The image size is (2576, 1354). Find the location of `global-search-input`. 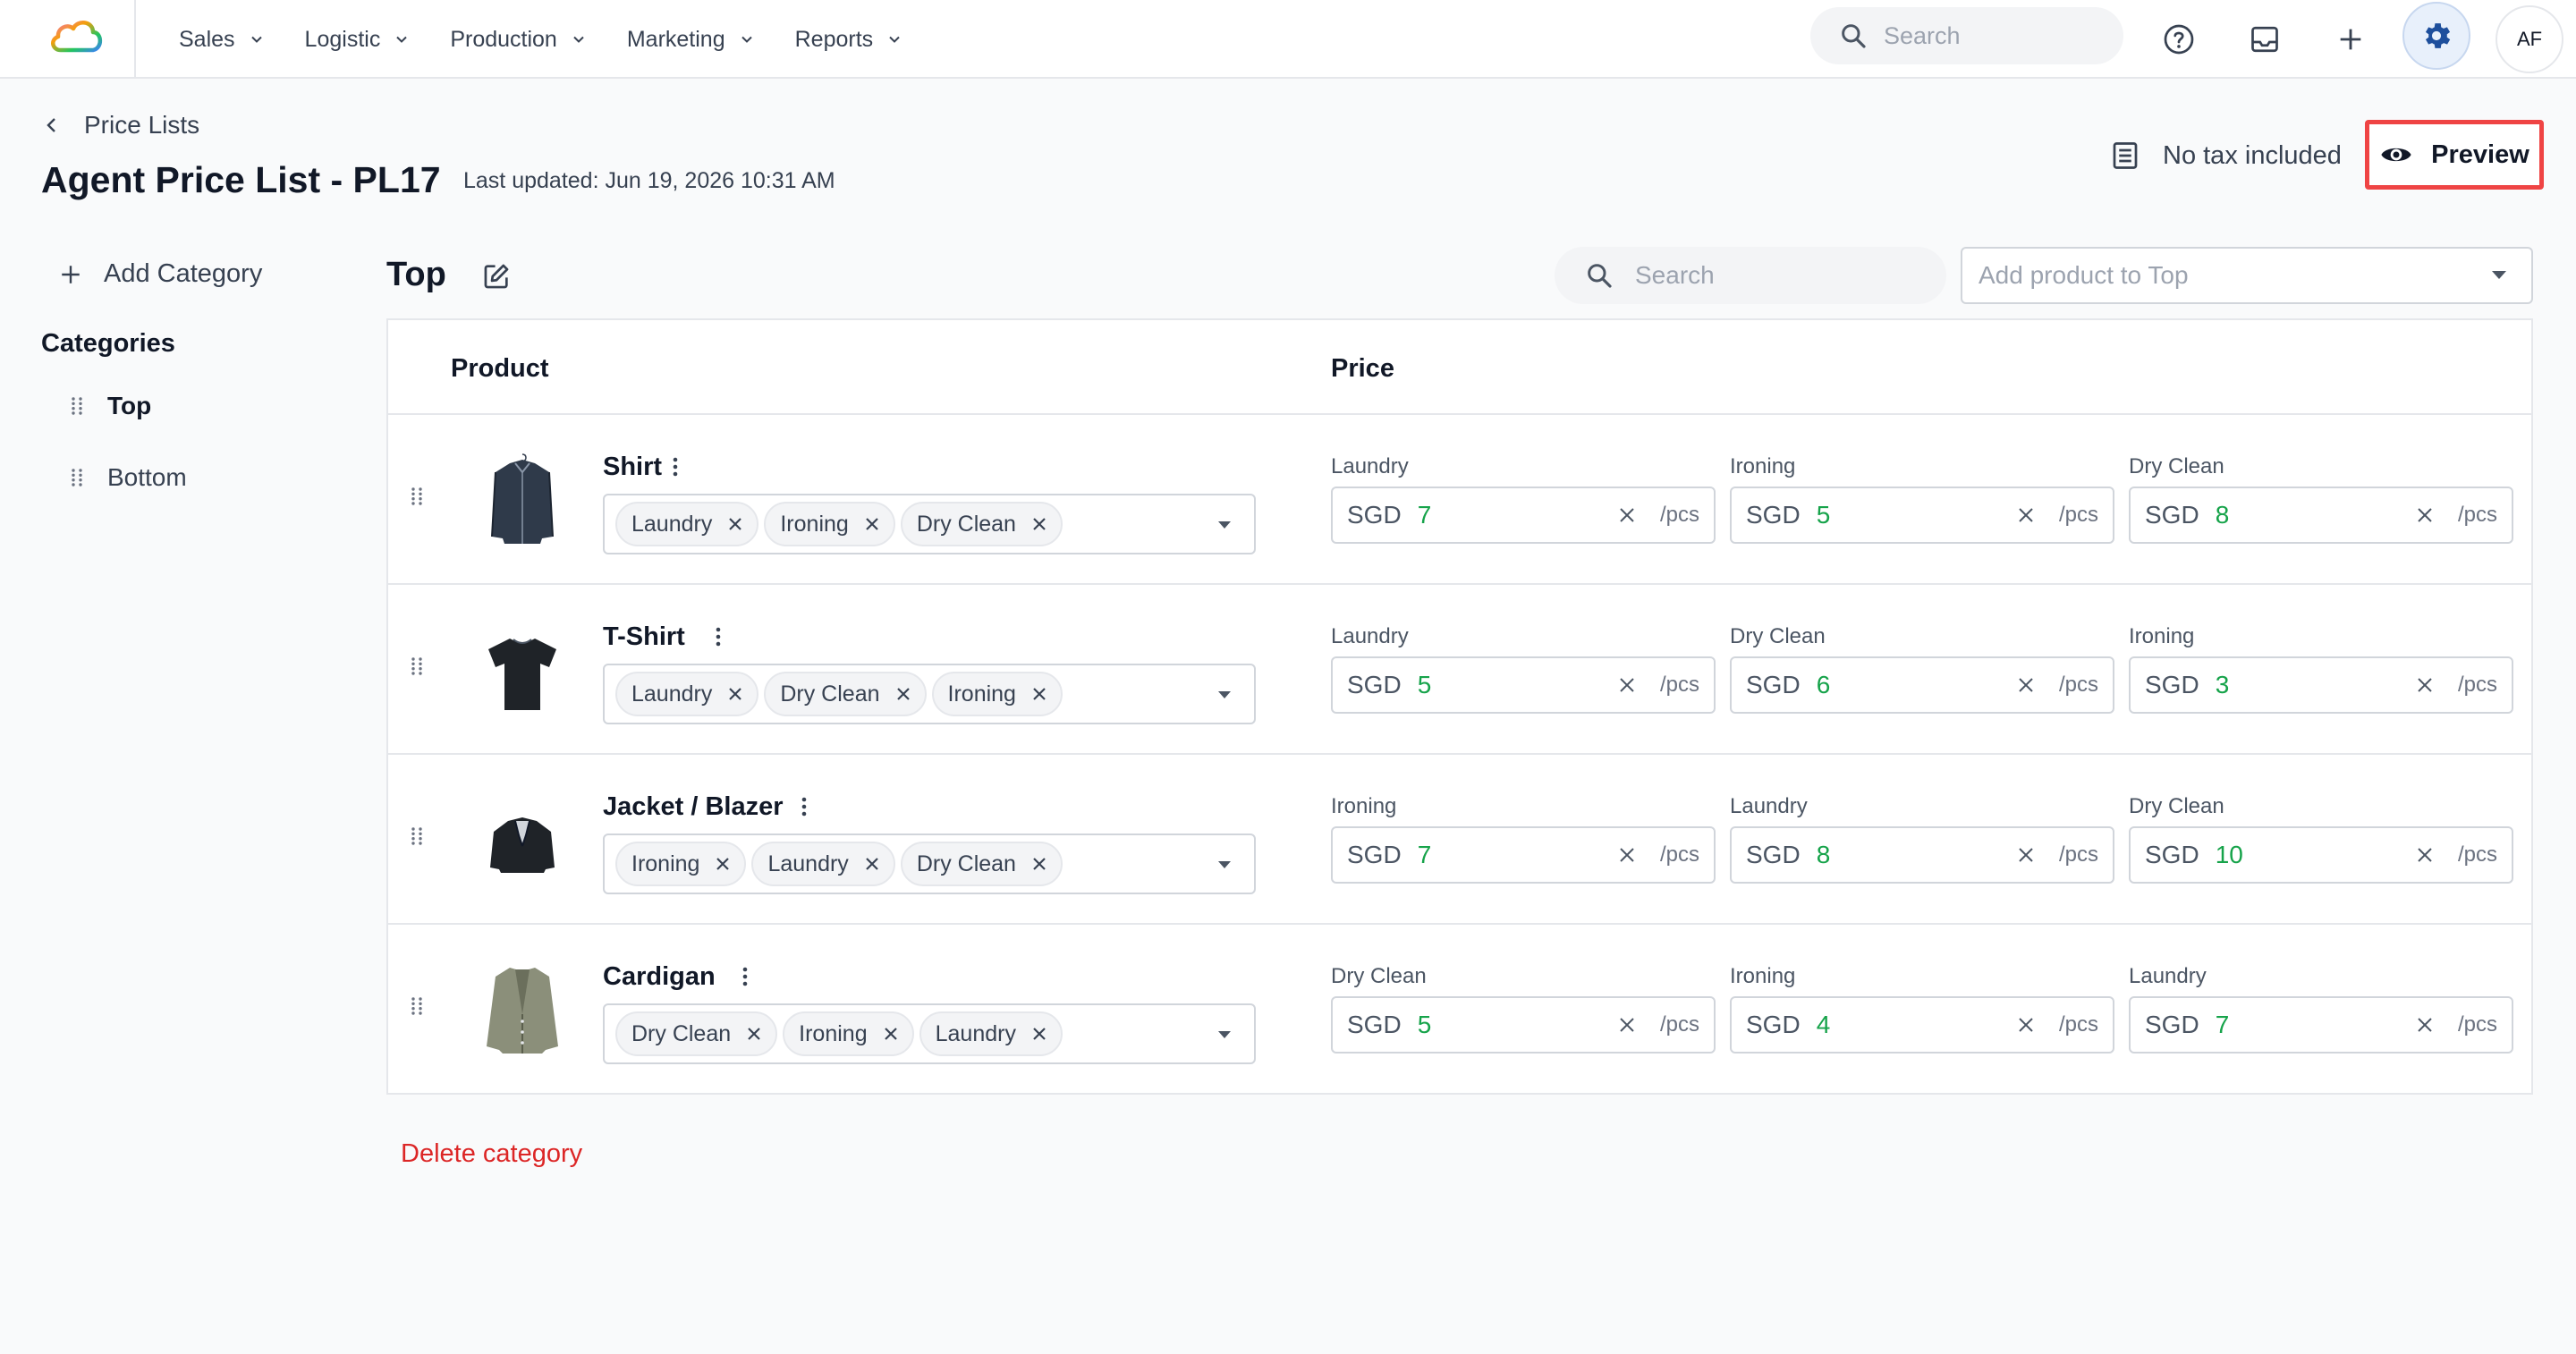

global-search-input is located at coordinates (1991, 35).